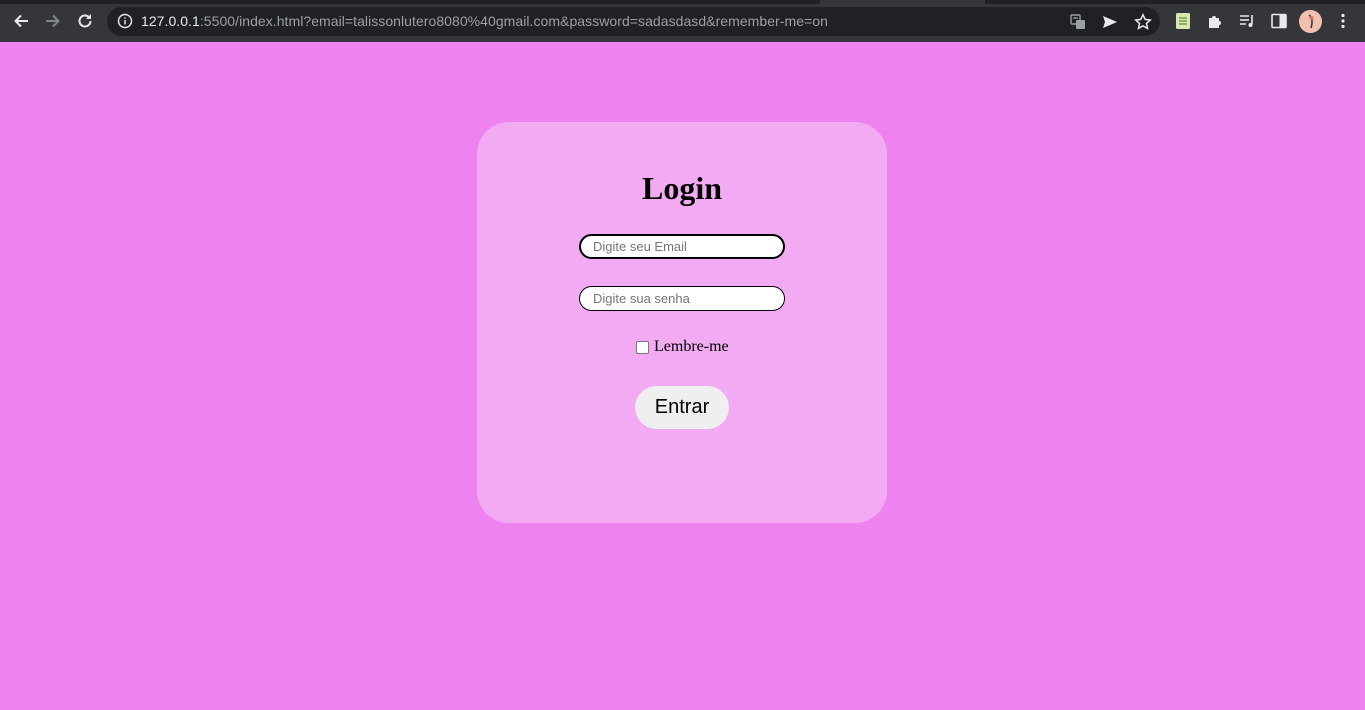 The image size is (1365, 710). I want to click on reload-icon, so click(85, 21).